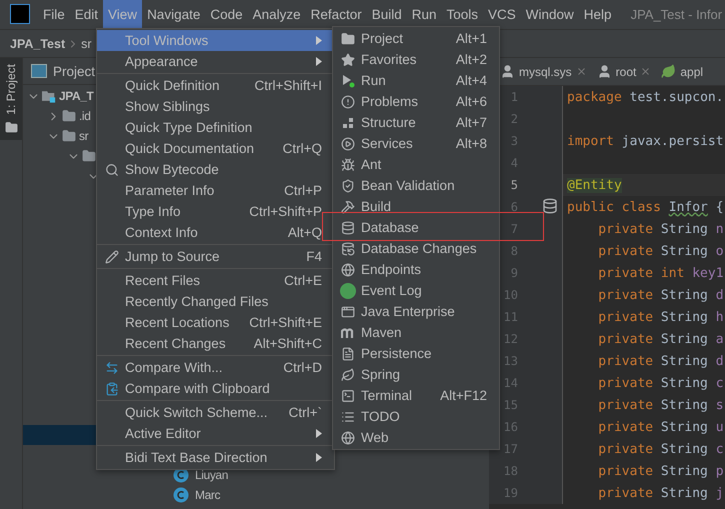  What do you see at coordinates (112, 169) in the screenshot?
I see `search-icon` at bounding box center [112, 169].